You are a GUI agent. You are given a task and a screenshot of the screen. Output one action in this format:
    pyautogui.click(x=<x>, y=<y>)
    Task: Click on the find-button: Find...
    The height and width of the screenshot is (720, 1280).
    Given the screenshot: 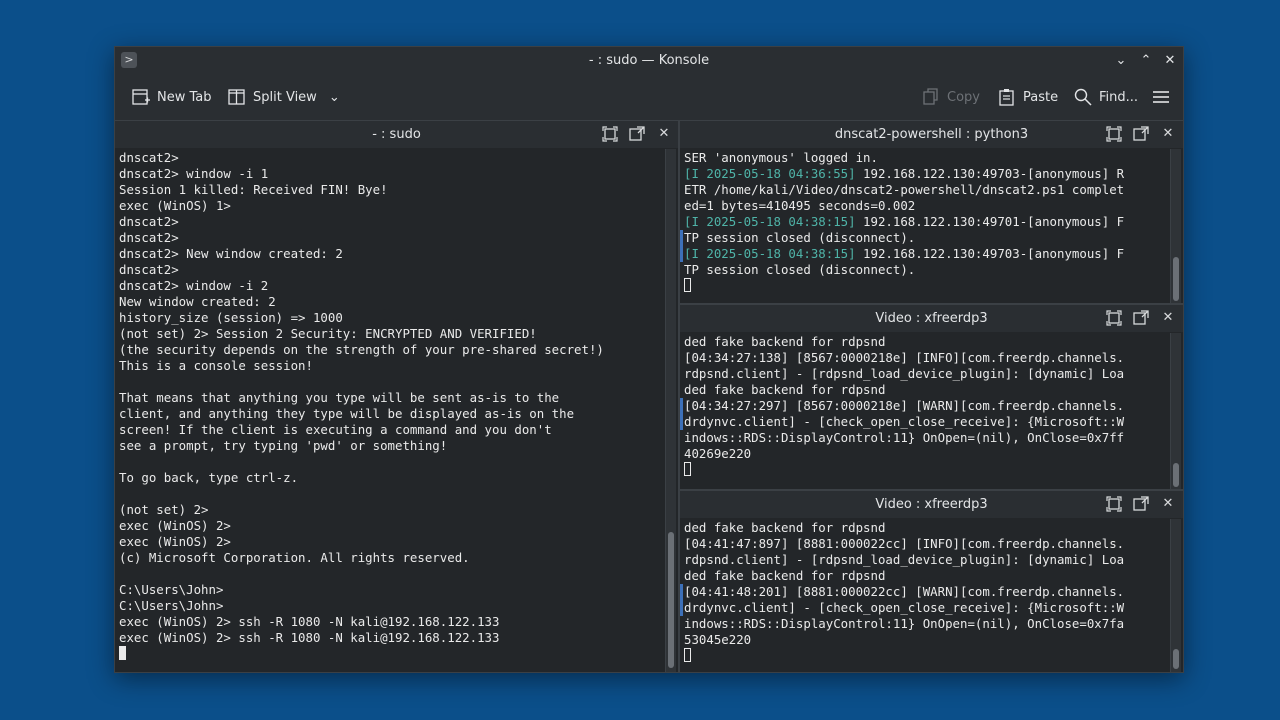 What is the action you would take?
    pyautogui.click(x=1105, y=97)
    